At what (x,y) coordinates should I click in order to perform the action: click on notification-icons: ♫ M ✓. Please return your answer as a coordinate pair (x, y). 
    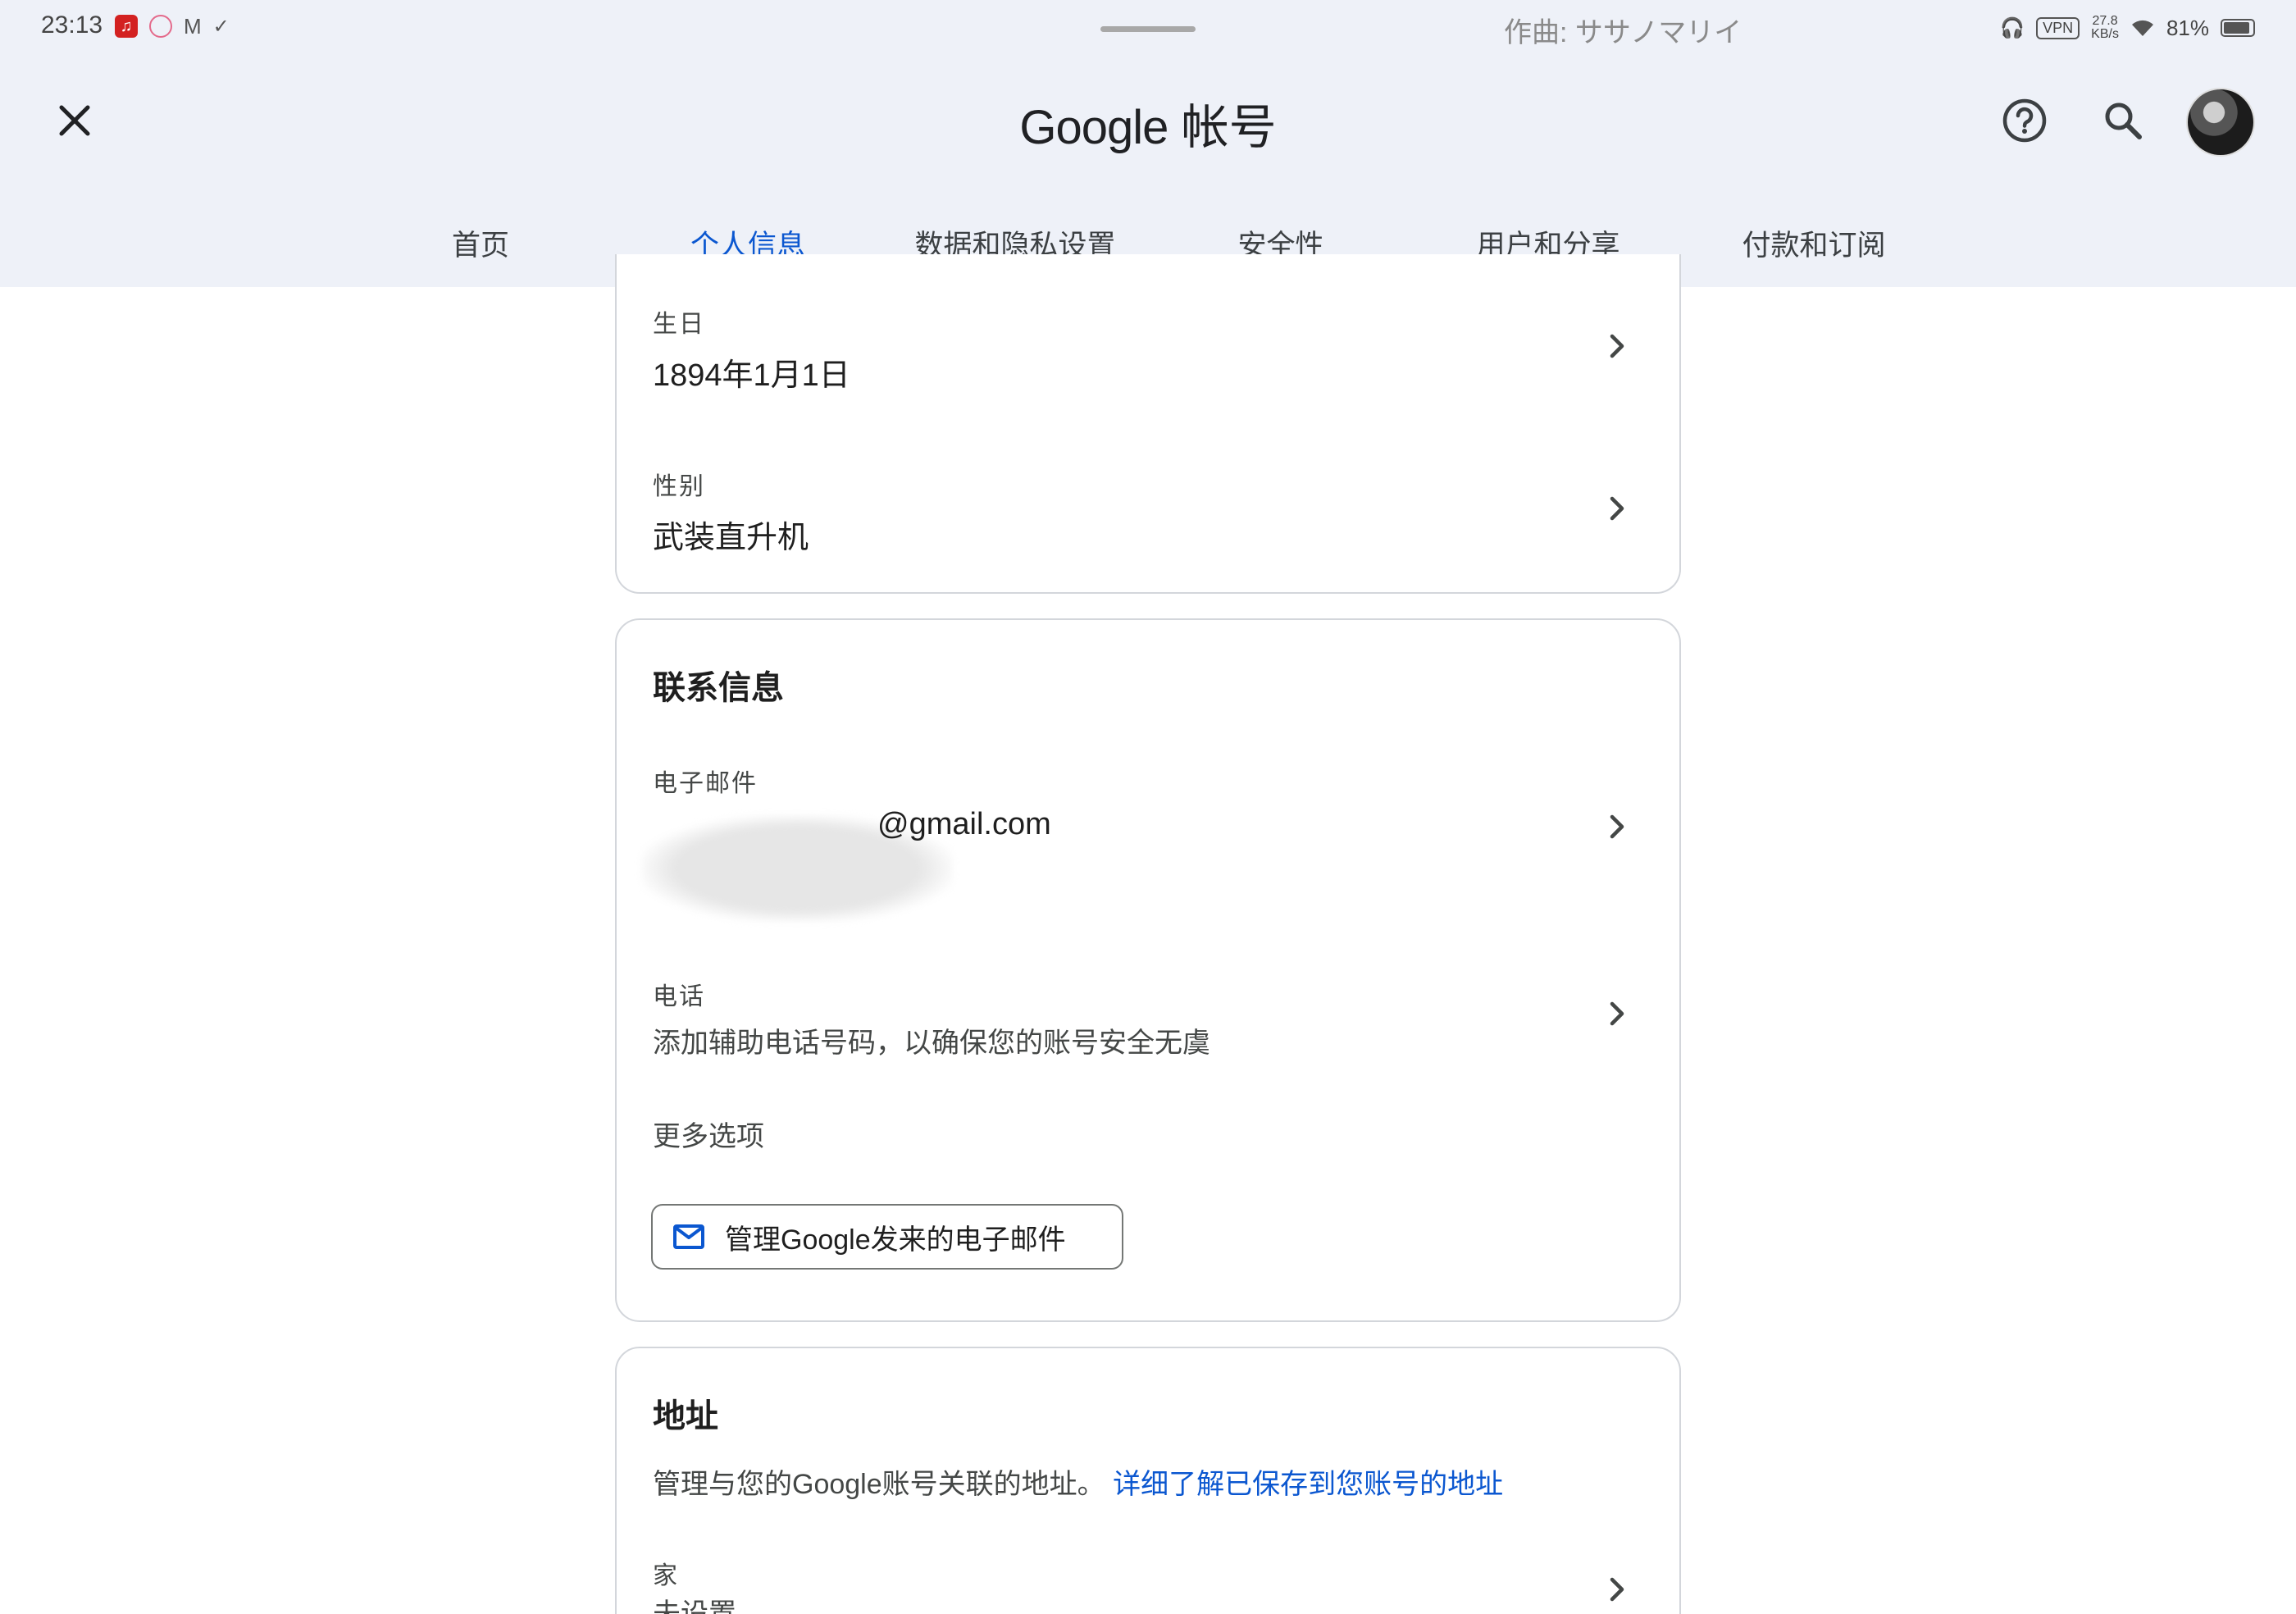
    Looking at the image, I should click on (172, 26).